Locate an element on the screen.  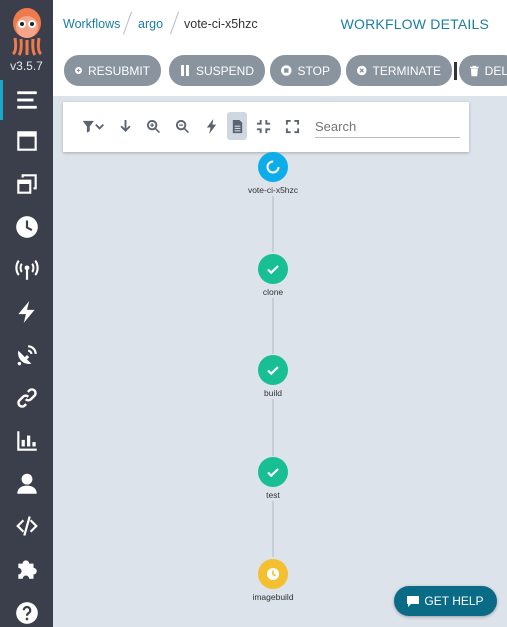
zoom-out-button is located at coordinates (182, 126).